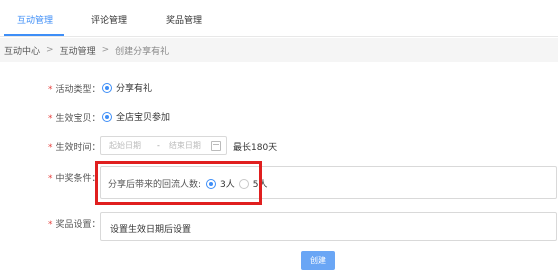  What do you see at coordinates (163, 145) in the screenshot?
I see `date-range-picker: 起始日期 - 结束日期` at bounding box center [163, 145].